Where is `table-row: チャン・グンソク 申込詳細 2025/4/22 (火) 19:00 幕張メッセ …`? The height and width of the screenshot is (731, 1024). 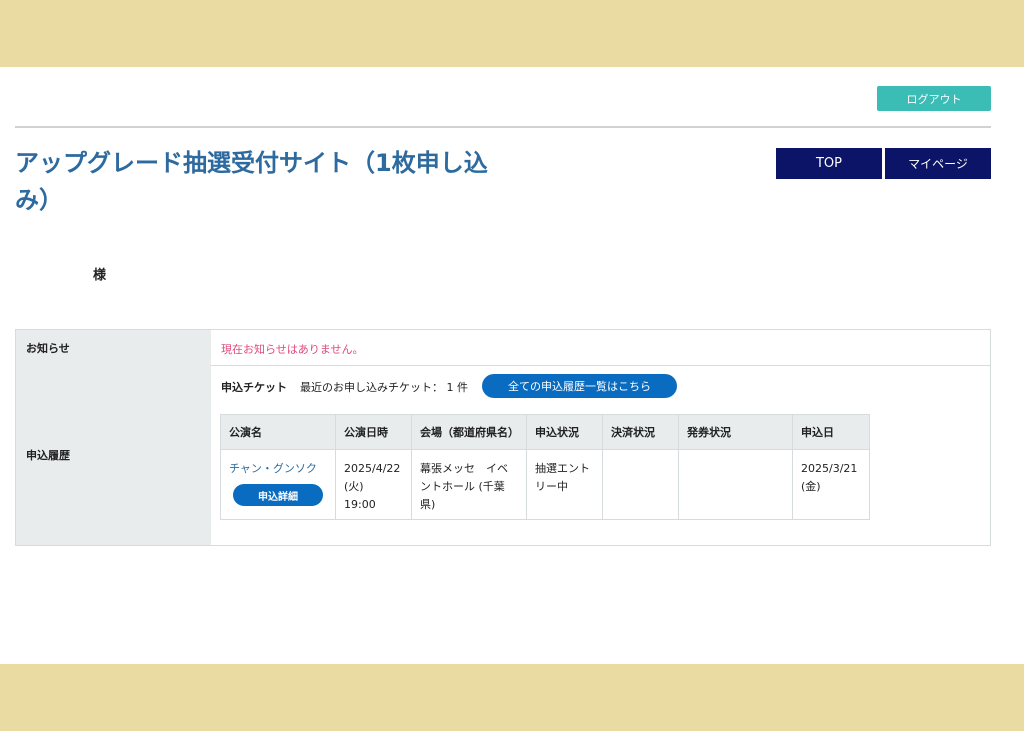
table-row: チャン・グンソク 申込詳細 2025/4/22 (火) 19:00 幕張メッセ … is located at coordinates (545, 484).